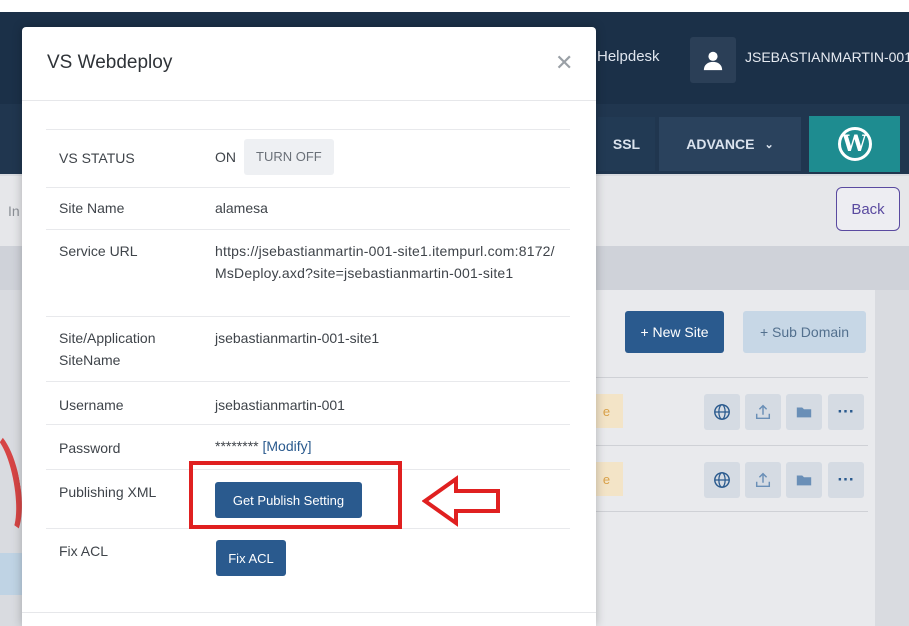 This screenshot has width=909, height=626. I want to click on back-button: Back, so click(868, 209).